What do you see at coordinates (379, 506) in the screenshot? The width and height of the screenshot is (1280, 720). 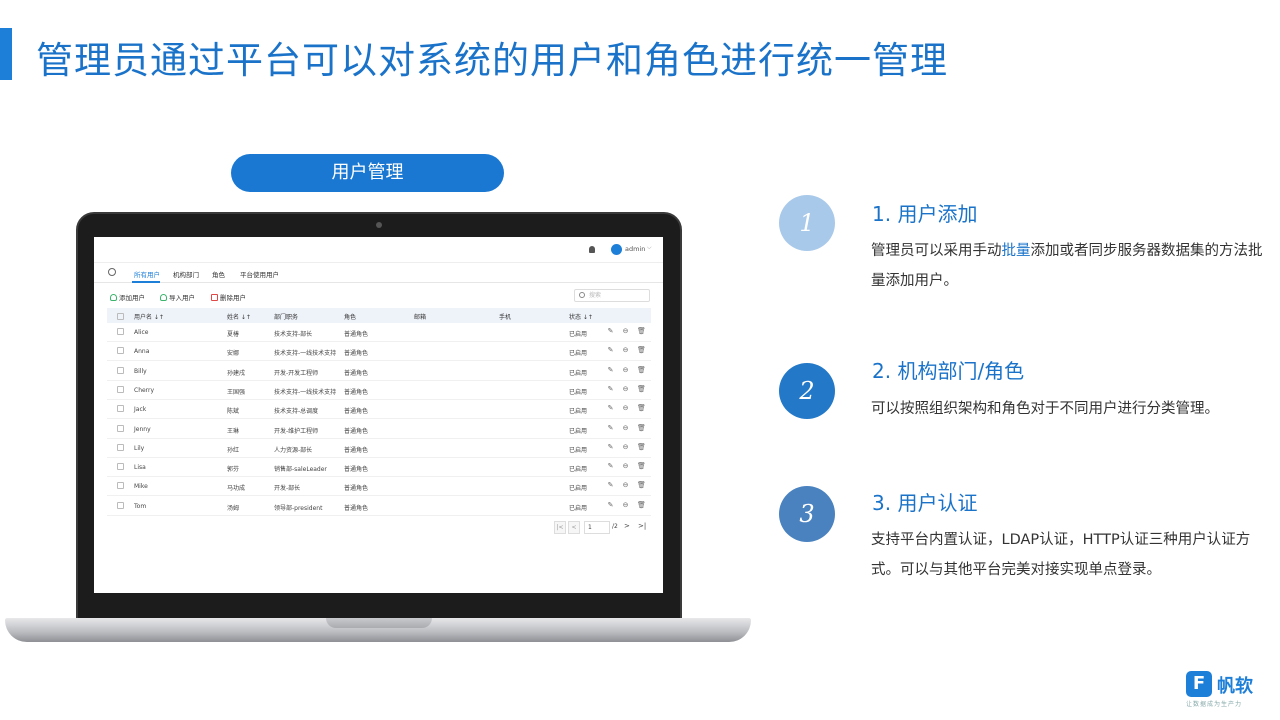 I see `table-row: Tom 汤姆 领导部-president 普通角色 已启用 ✎ ⊖ 🗑` at bounding box center [379, 506].